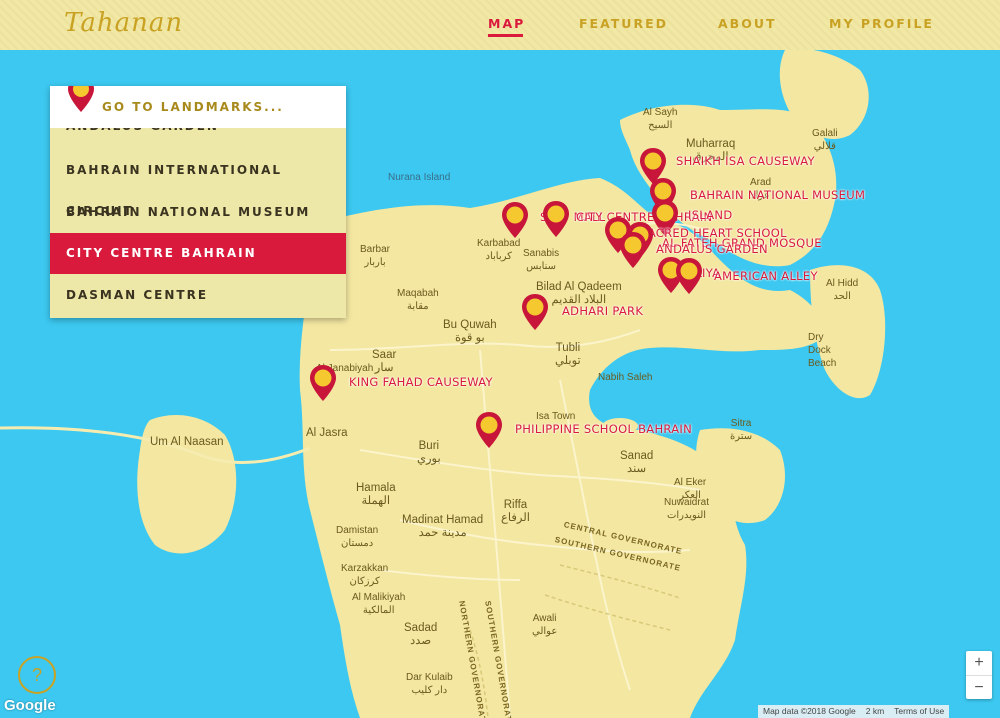 This screenshot has height=718, width=1000. What do you see at coordinates (875, 711) in the screenshot?
I see `attribution-scale: 2 km` at bounding box center [875, 711].